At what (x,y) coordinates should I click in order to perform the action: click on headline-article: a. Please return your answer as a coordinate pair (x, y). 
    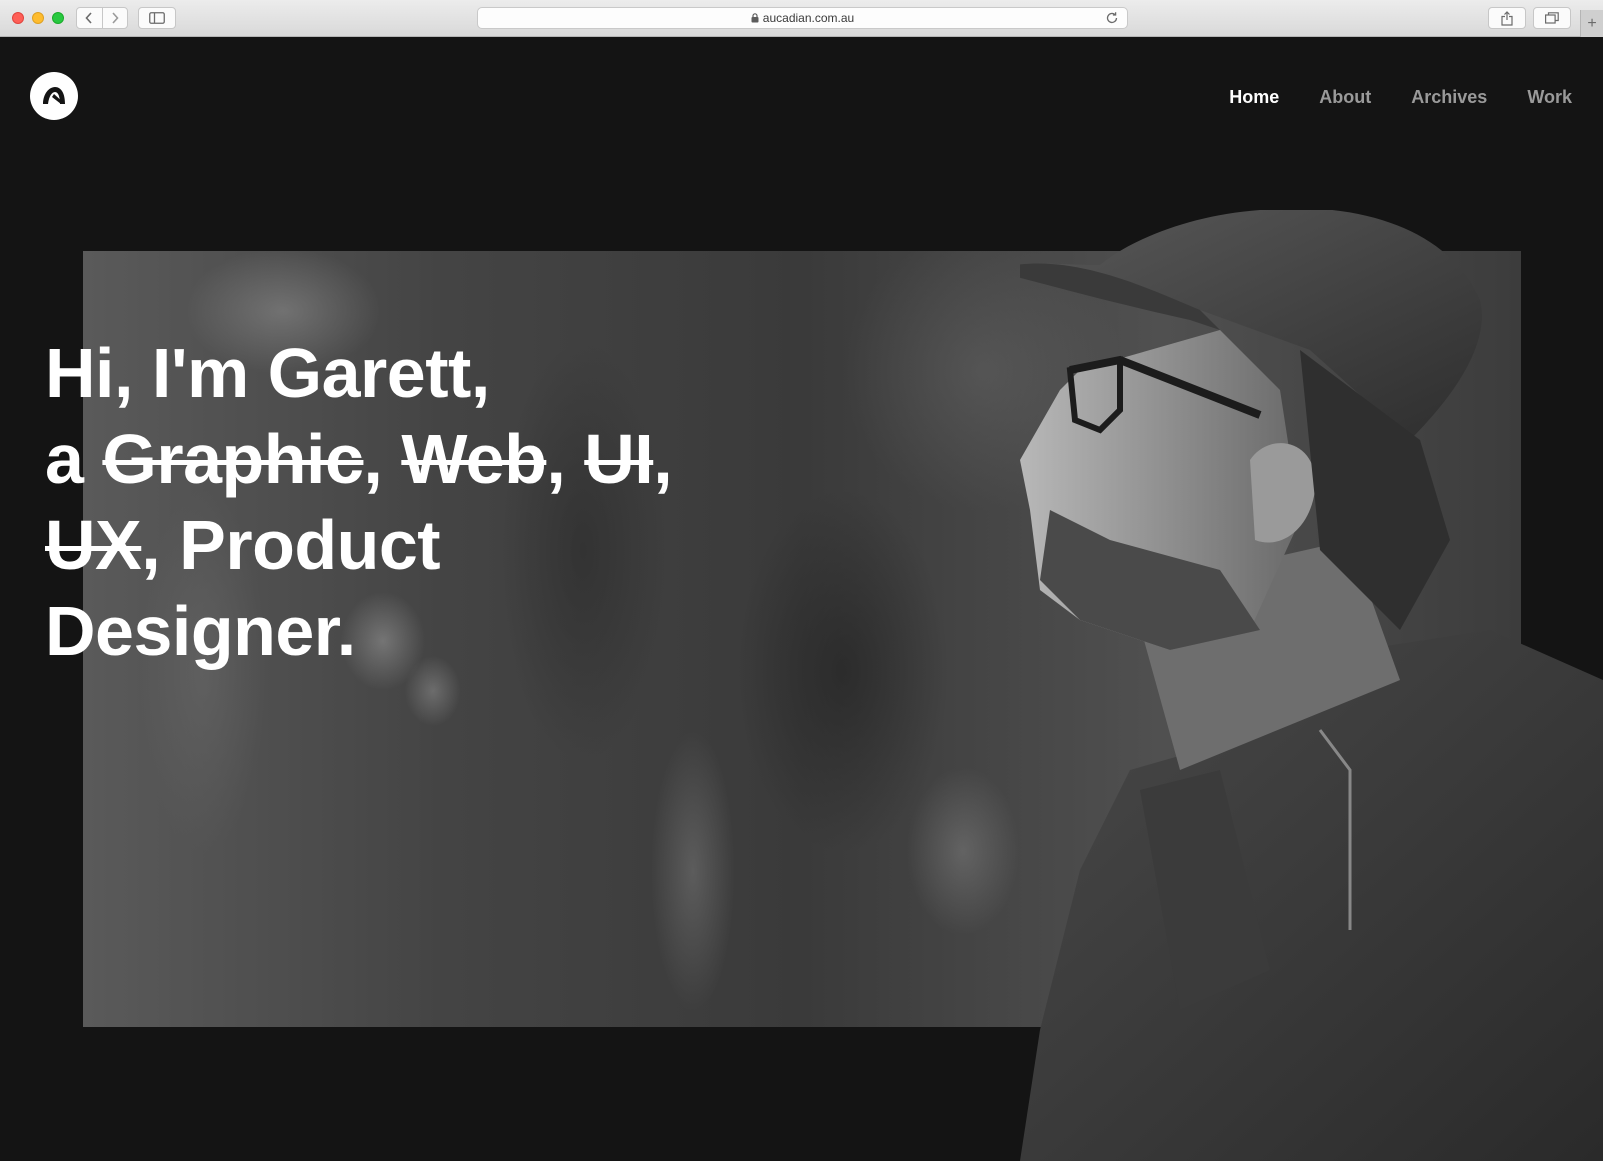
    Looking at the image, I should click on (74, 458).